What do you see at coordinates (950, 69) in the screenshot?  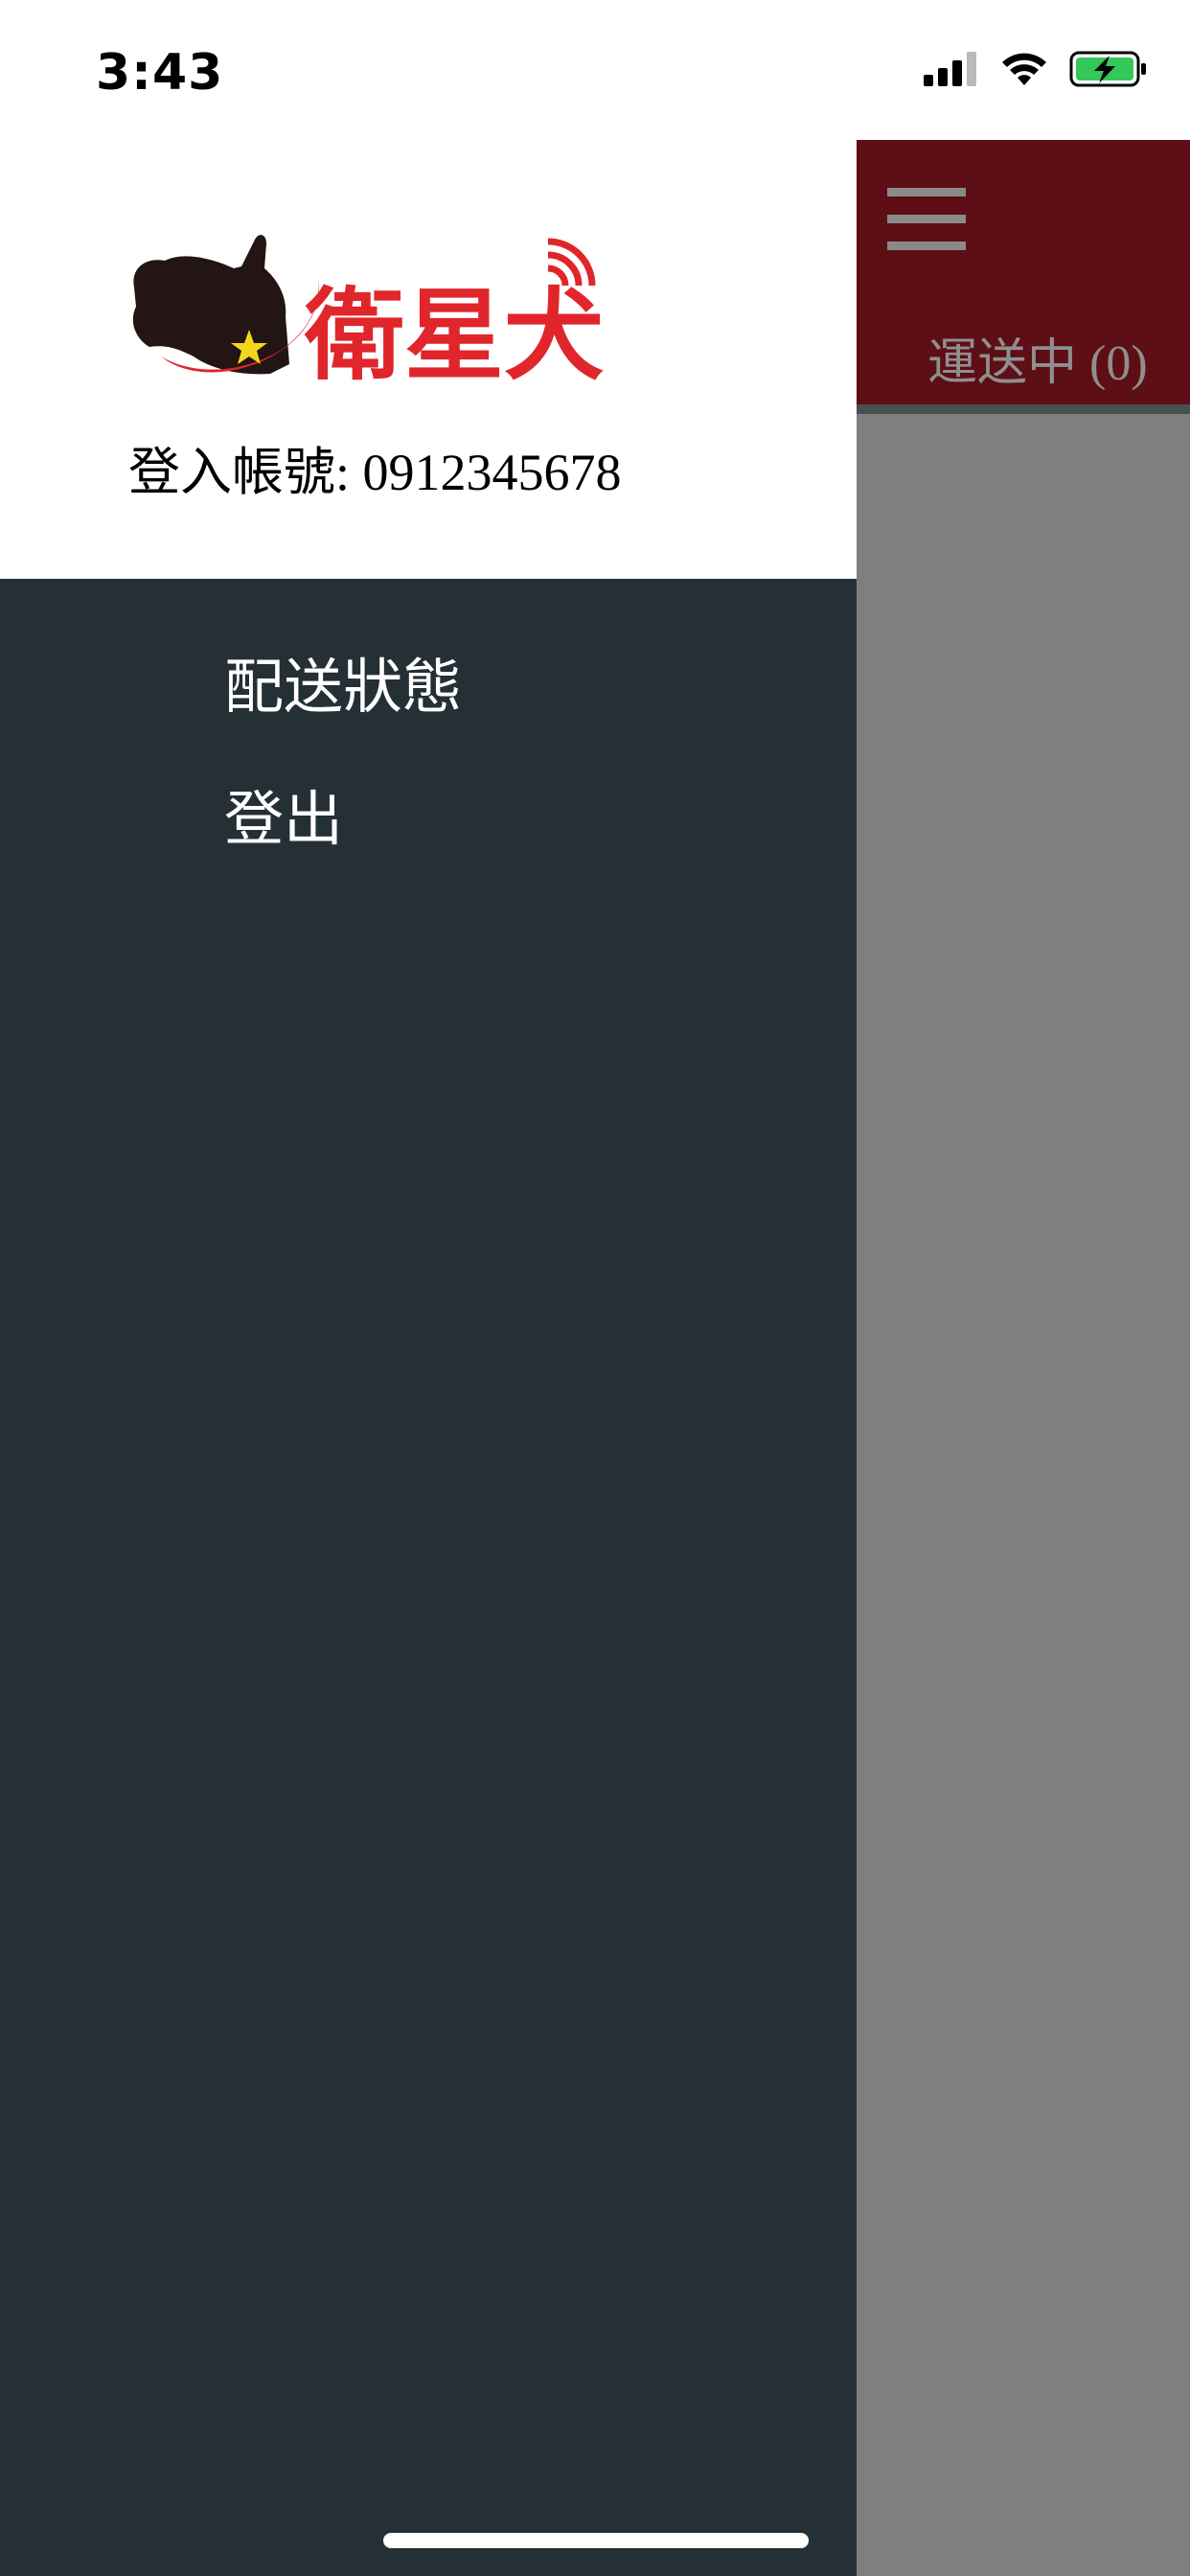 I see `cellular-signal-icon` at bounding box center [950, 69].